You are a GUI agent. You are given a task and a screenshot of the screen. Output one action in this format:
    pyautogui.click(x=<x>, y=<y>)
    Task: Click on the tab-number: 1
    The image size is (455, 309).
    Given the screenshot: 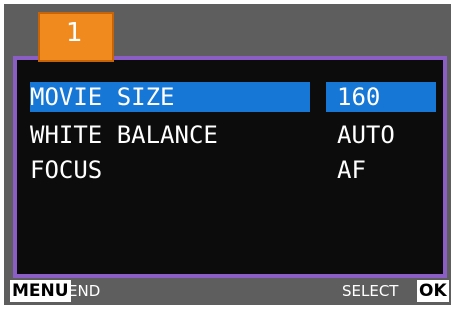 What is the action you would take?
    pyautogui.click(x=74, y=33)
    